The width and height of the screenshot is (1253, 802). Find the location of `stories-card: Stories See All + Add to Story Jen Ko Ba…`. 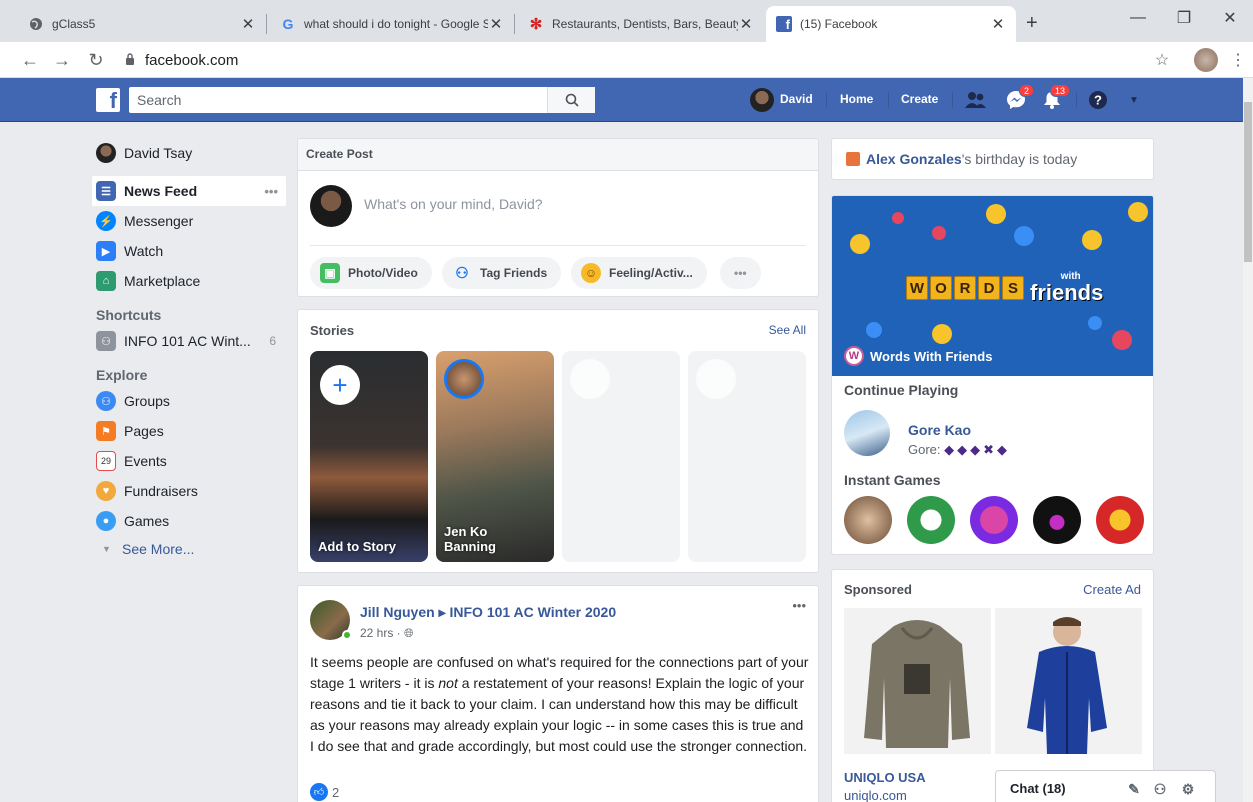

stories-card: Stories See All + Add to Story Jen Ko Ba… is located at coordinates (558, 441).